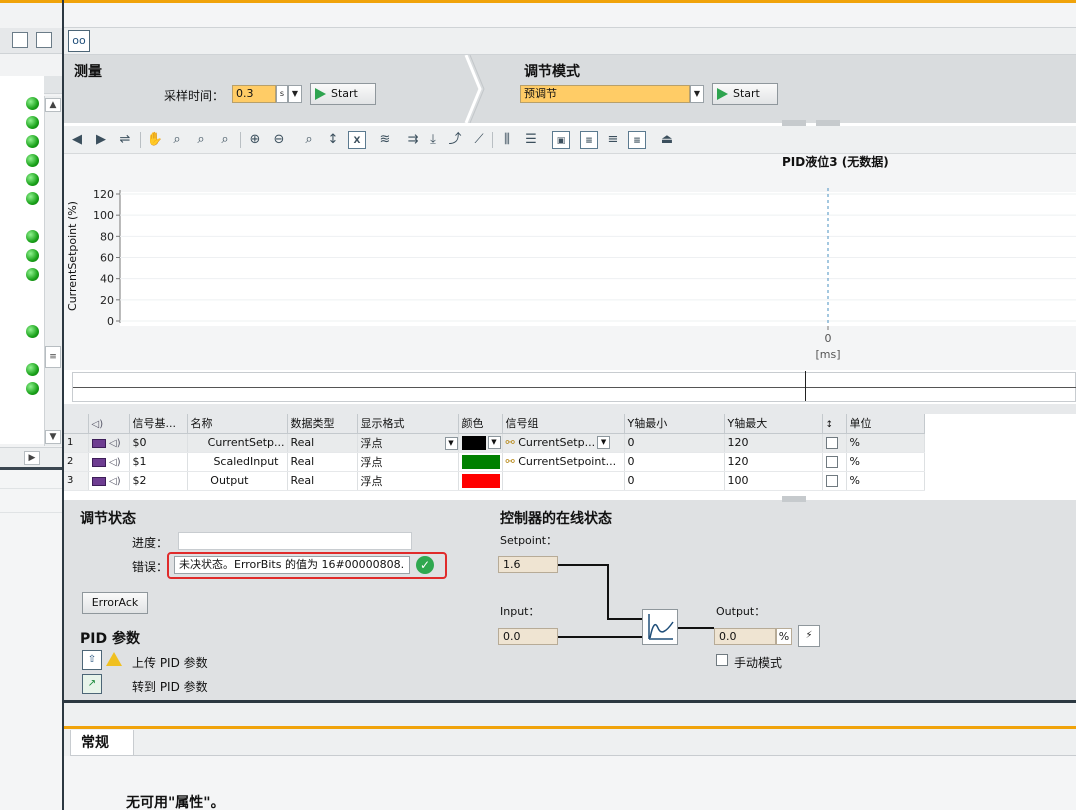 Image resolution: width=1076 pixels, height=810 pixels. Describe the element at coordinates (20, 40) in the screenshot. I see `table-view-icon` at that location.